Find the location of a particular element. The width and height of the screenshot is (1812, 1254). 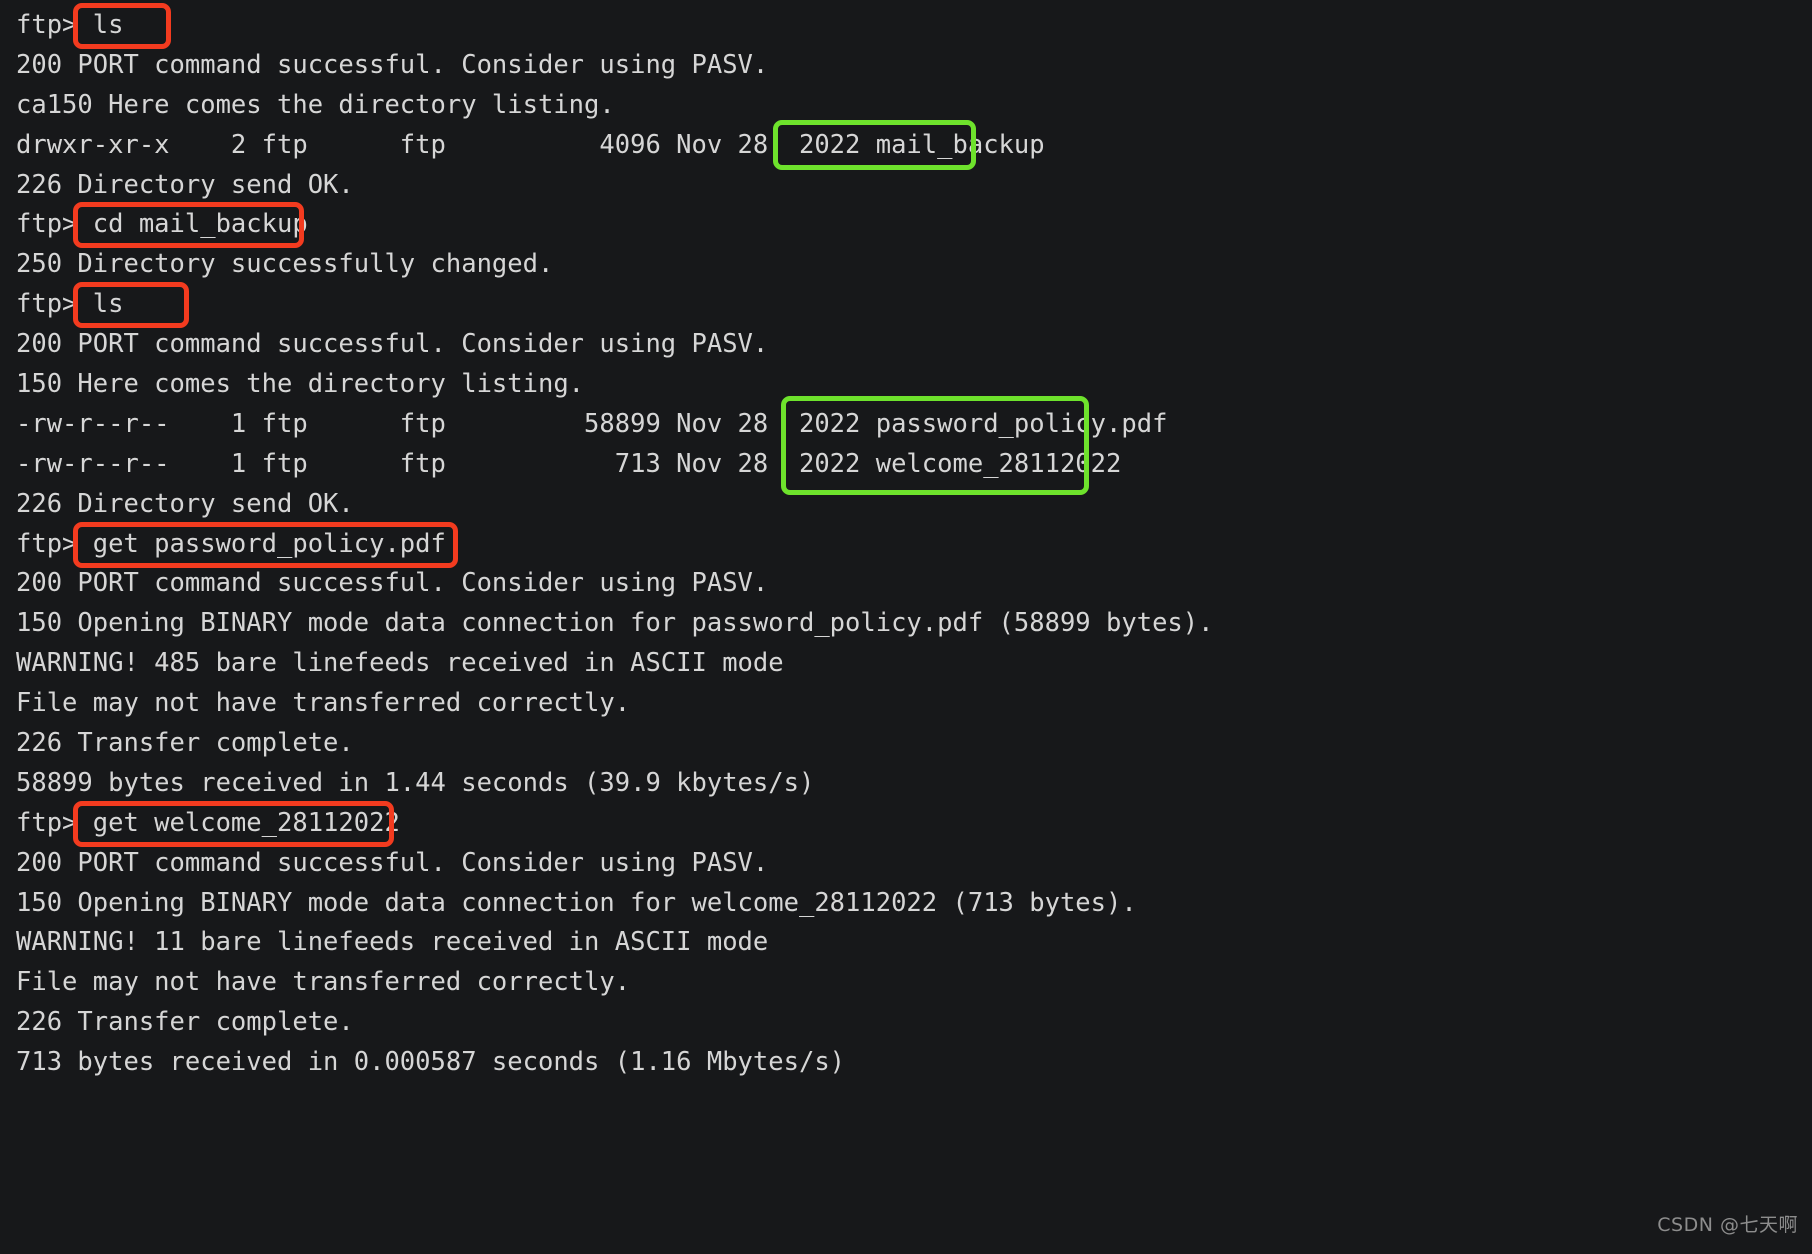

terminal-line: 250 Directory successfully changed. is located at coordinates (285, 264).